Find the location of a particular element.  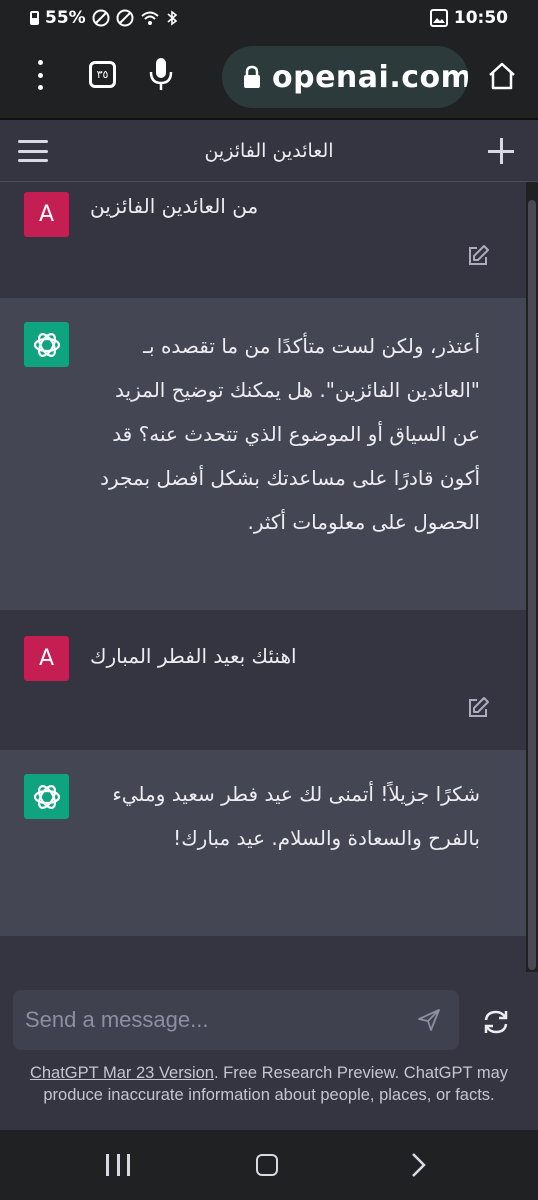

back-icon is located at coordinates (418, 1165).